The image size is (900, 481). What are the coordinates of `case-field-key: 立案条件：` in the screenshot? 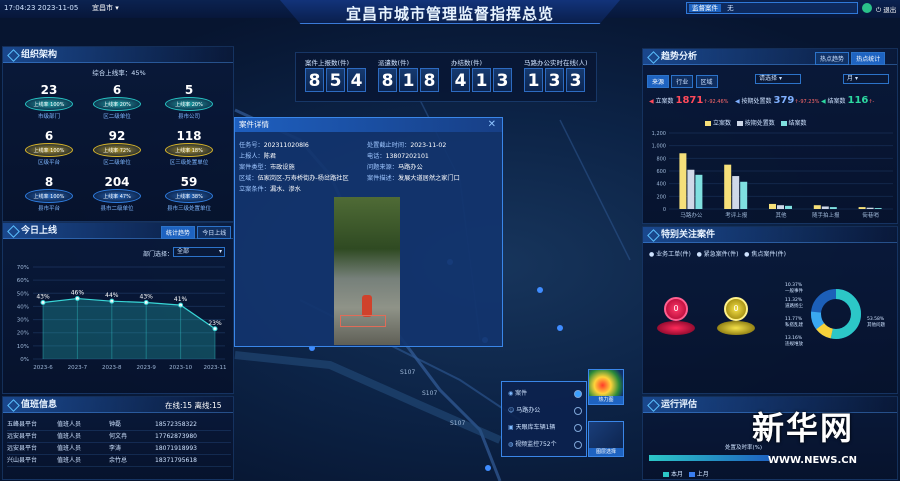 It's located at (254, 189).